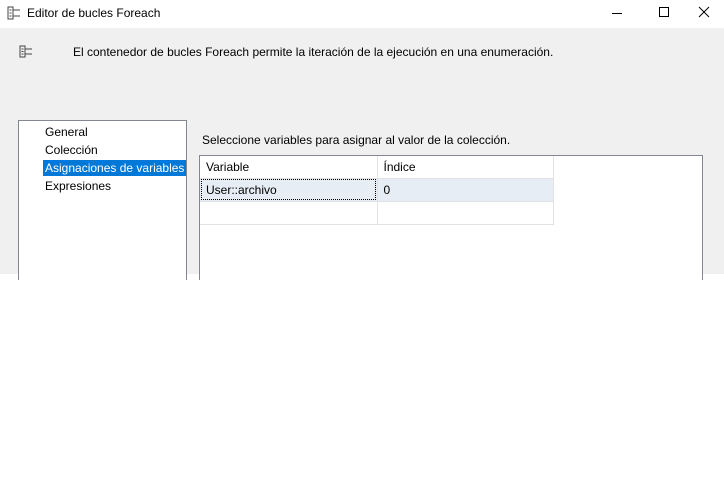 The image size is (724, 480). I want to click on maximize-icon, so click(664, 12).